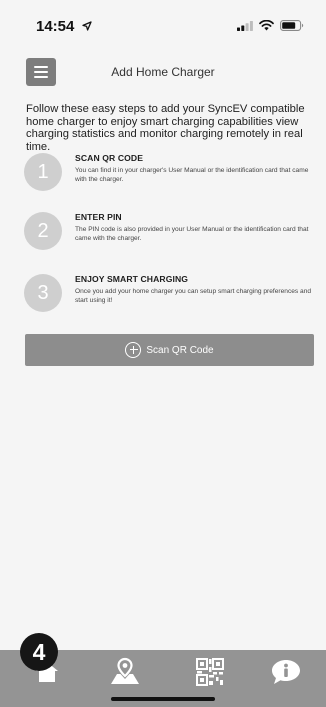 This screenshot has height=707, width=326. I want to click on scan-qr-code-button: Scan QR Code, so click(169, 350).